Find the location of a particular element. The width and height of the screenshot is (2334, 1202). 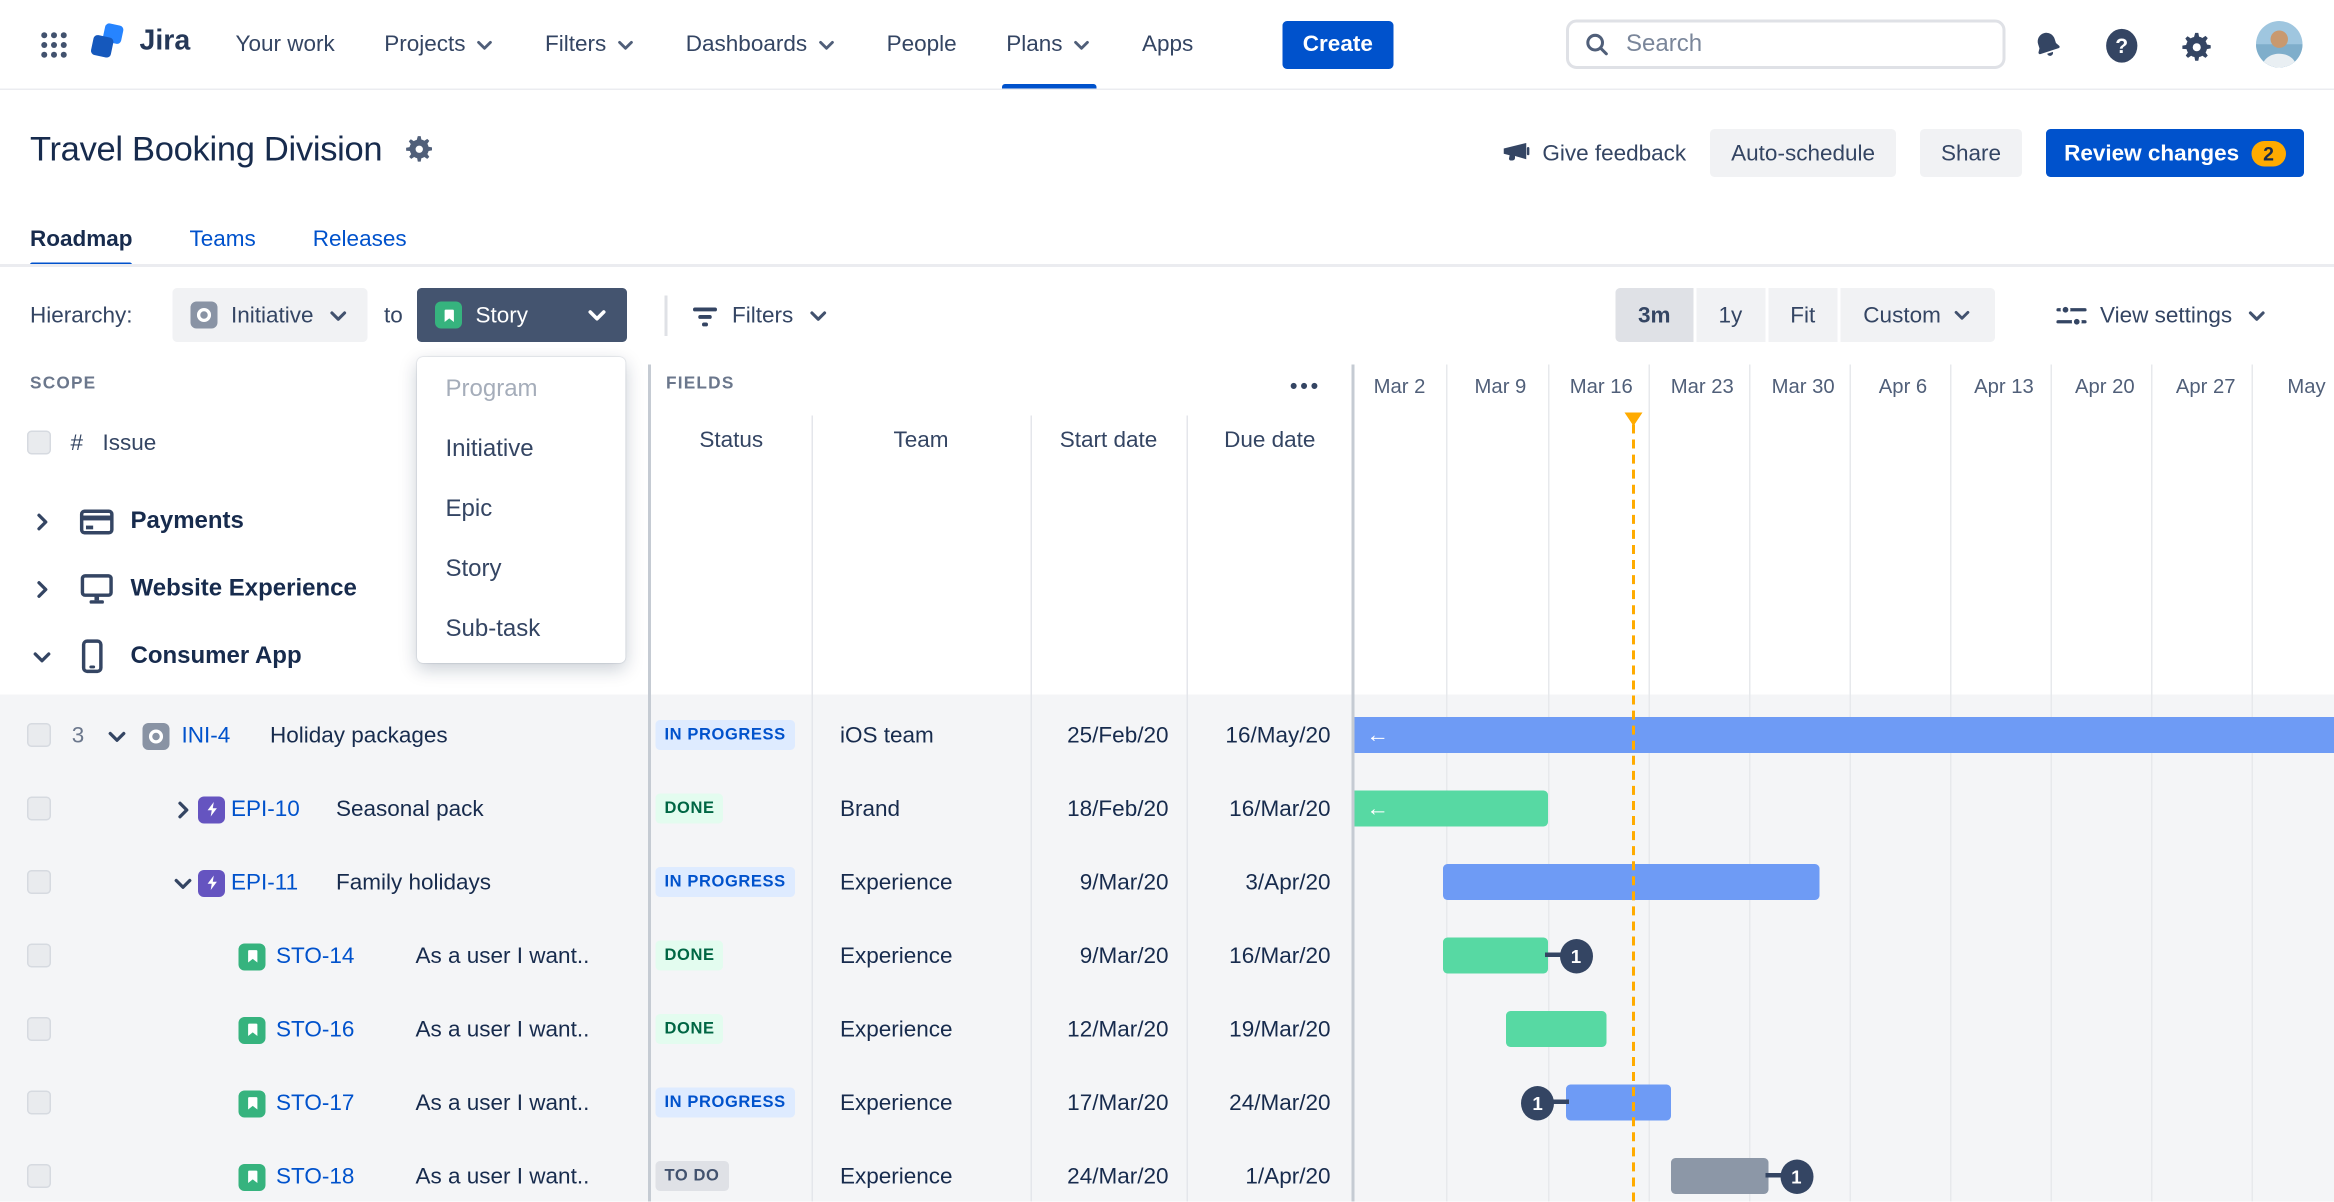

sliders-icon is located at coordinates (2071, 316).